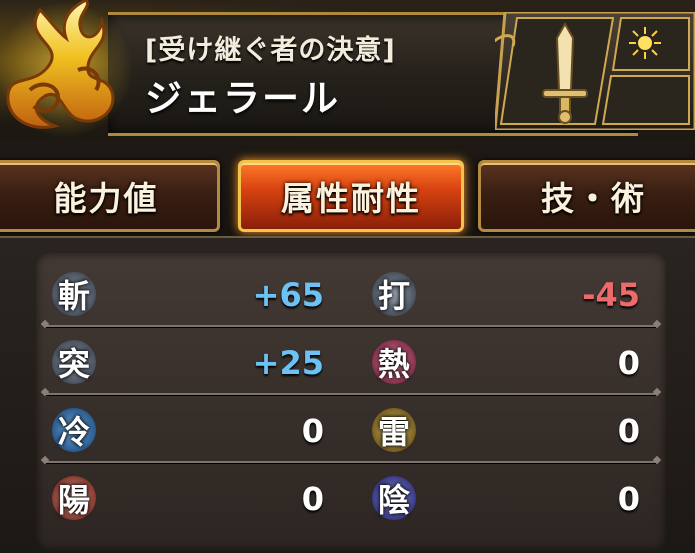  I want to click on tab-skills-label: 技・術, so click(593, 198).